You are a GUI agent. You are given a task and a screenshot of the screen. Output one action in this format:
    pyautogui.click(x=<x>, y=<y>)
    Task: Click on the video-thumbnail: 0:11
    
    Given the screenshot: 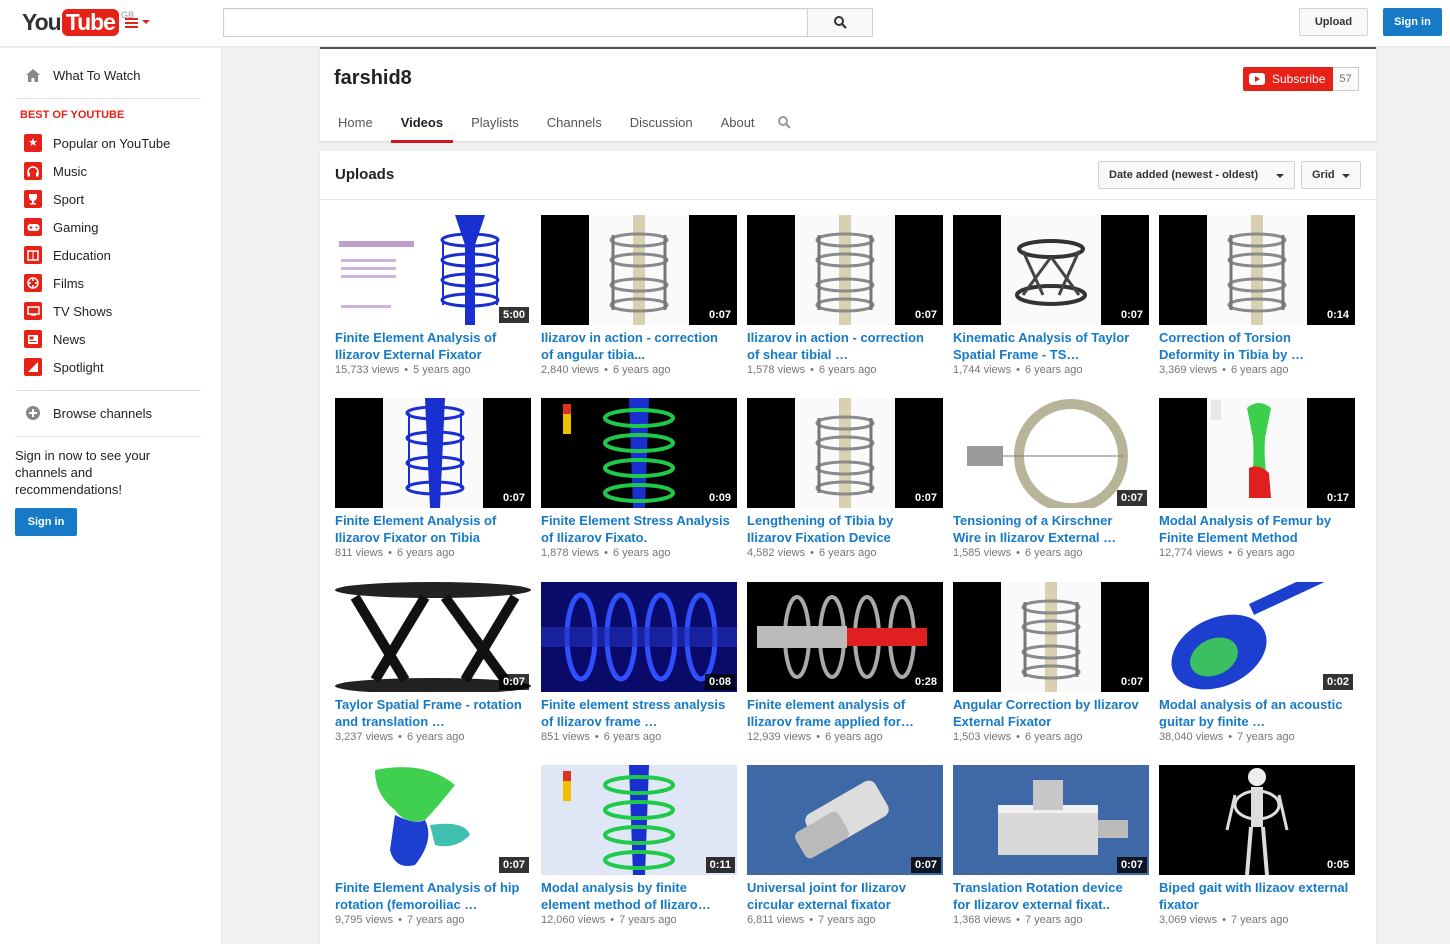 What is the action you would take?
    pyautogui.click(x=639, y=820)
    